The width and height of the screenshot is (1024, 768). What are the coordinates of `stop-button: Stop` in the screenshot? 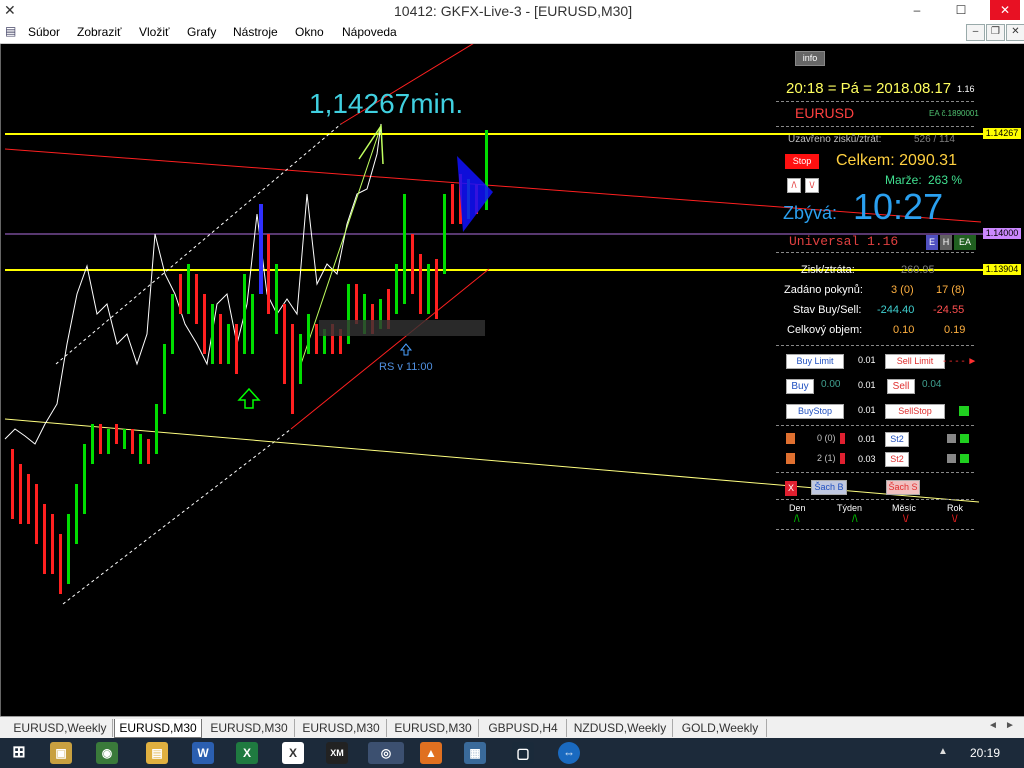 It's located at (802, 161).